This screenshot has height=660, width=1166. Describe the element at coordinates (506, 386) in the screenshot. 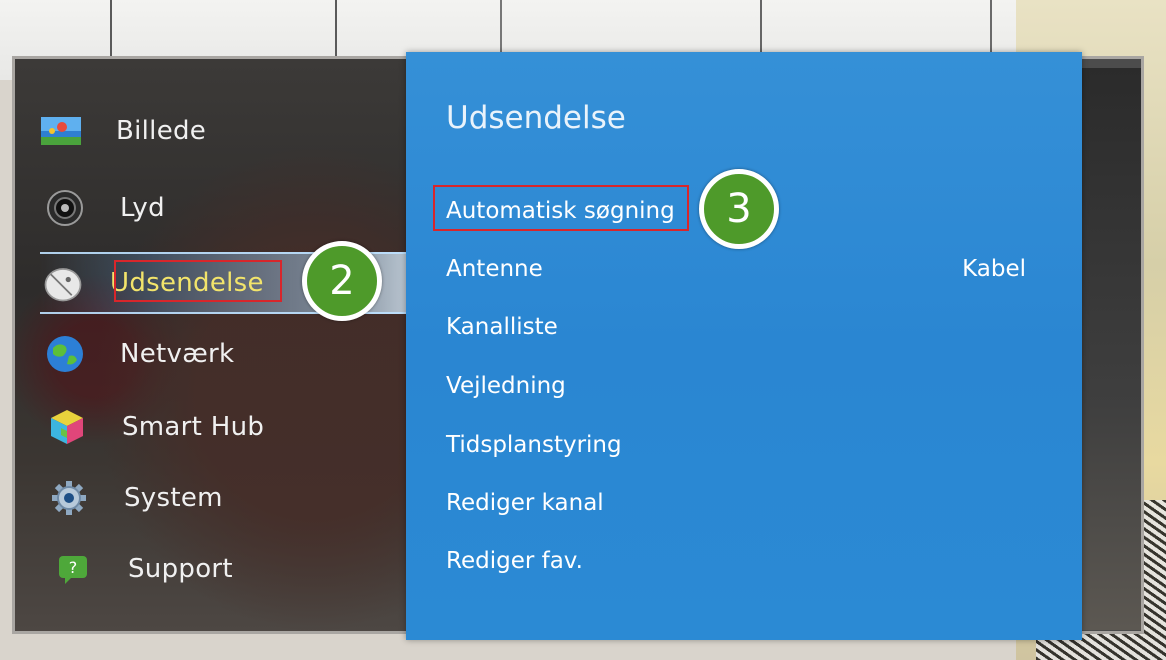

I see `row-label: Vejledning` at that location.